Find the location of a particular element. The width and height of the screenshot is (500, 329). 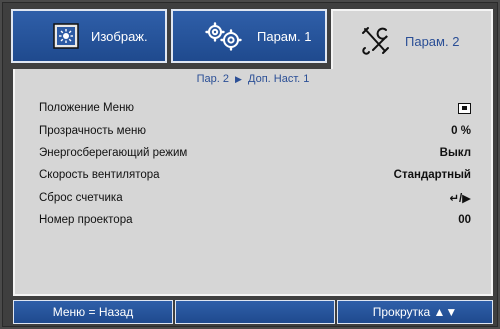

breadcrumb-part-1: Пар. 2 is located at coordinates (212, 79).